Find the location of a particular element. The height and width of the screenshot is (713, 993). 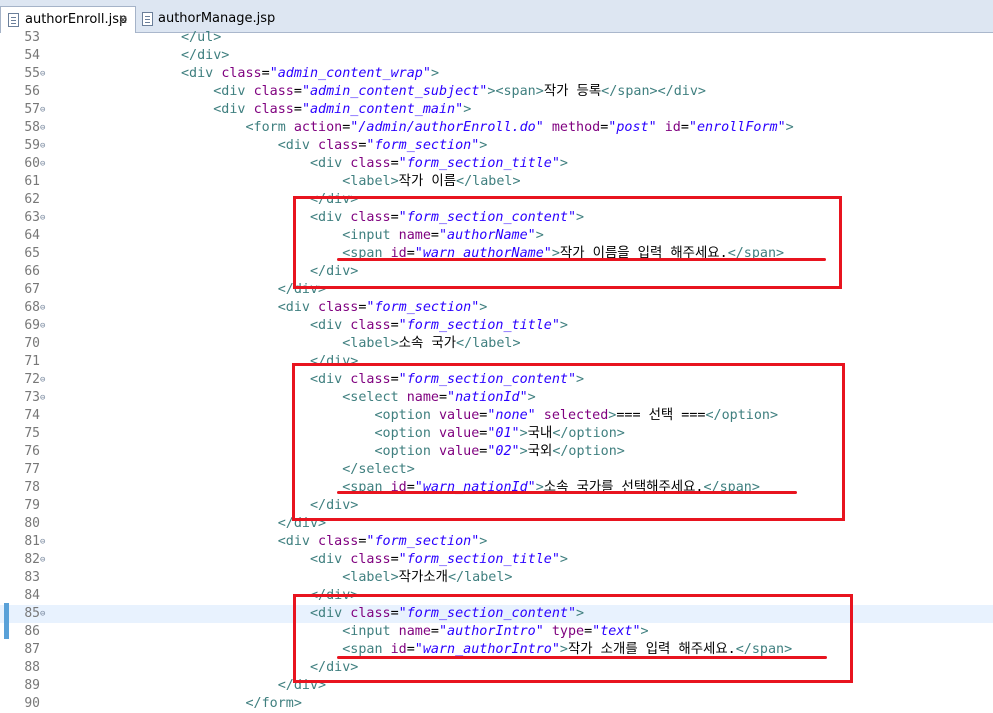

line-number: 61 is located at coordinates (32, 181).